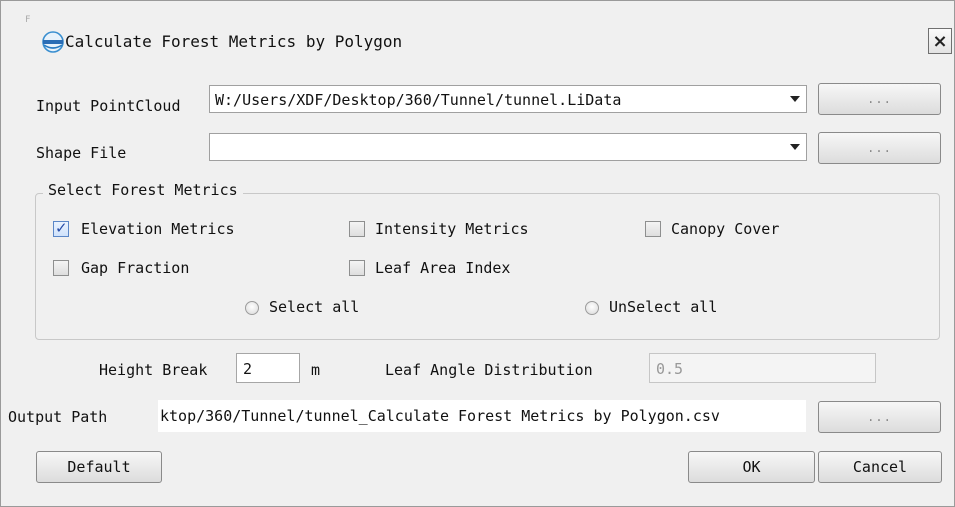  I want to click on select-all-label: Select all, so click(314, 307).